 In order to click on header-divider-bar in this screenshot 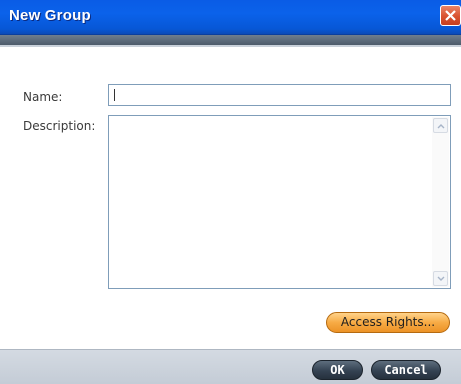, I will do `click(230, 40)`.